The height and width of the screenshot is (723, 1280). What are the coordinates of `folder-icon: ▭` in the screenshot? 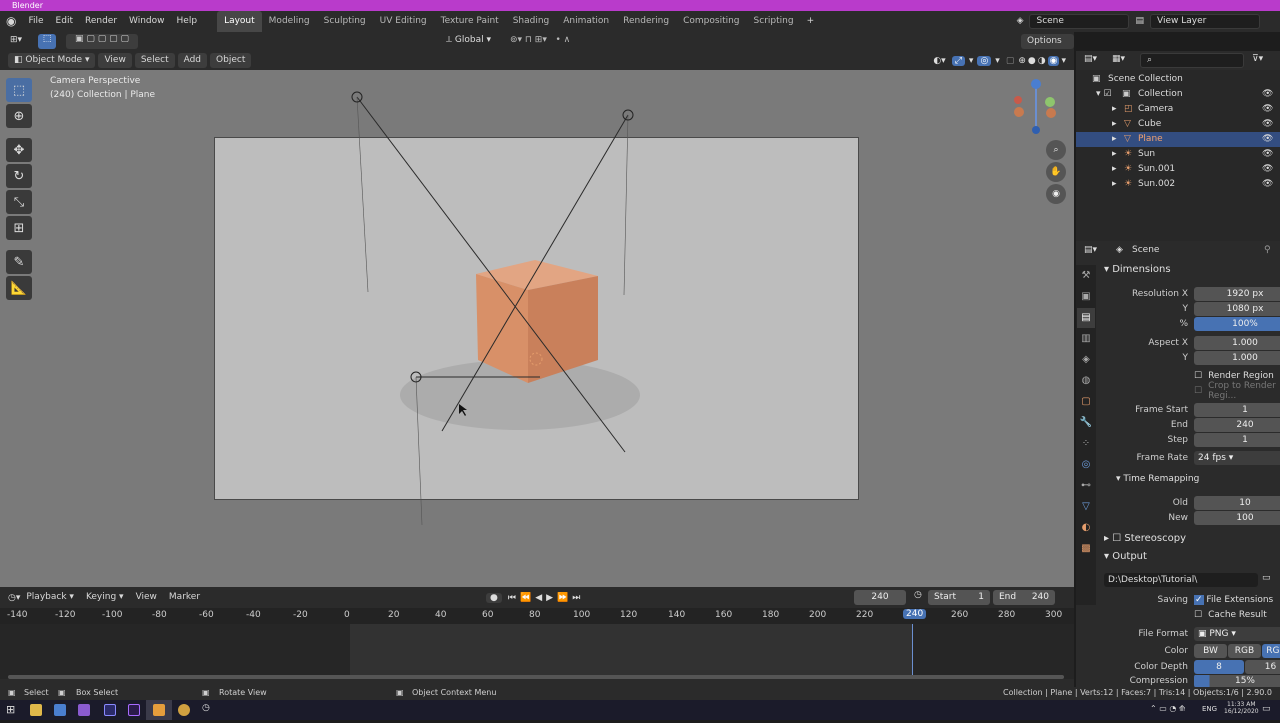 It's located at (1266, 578).